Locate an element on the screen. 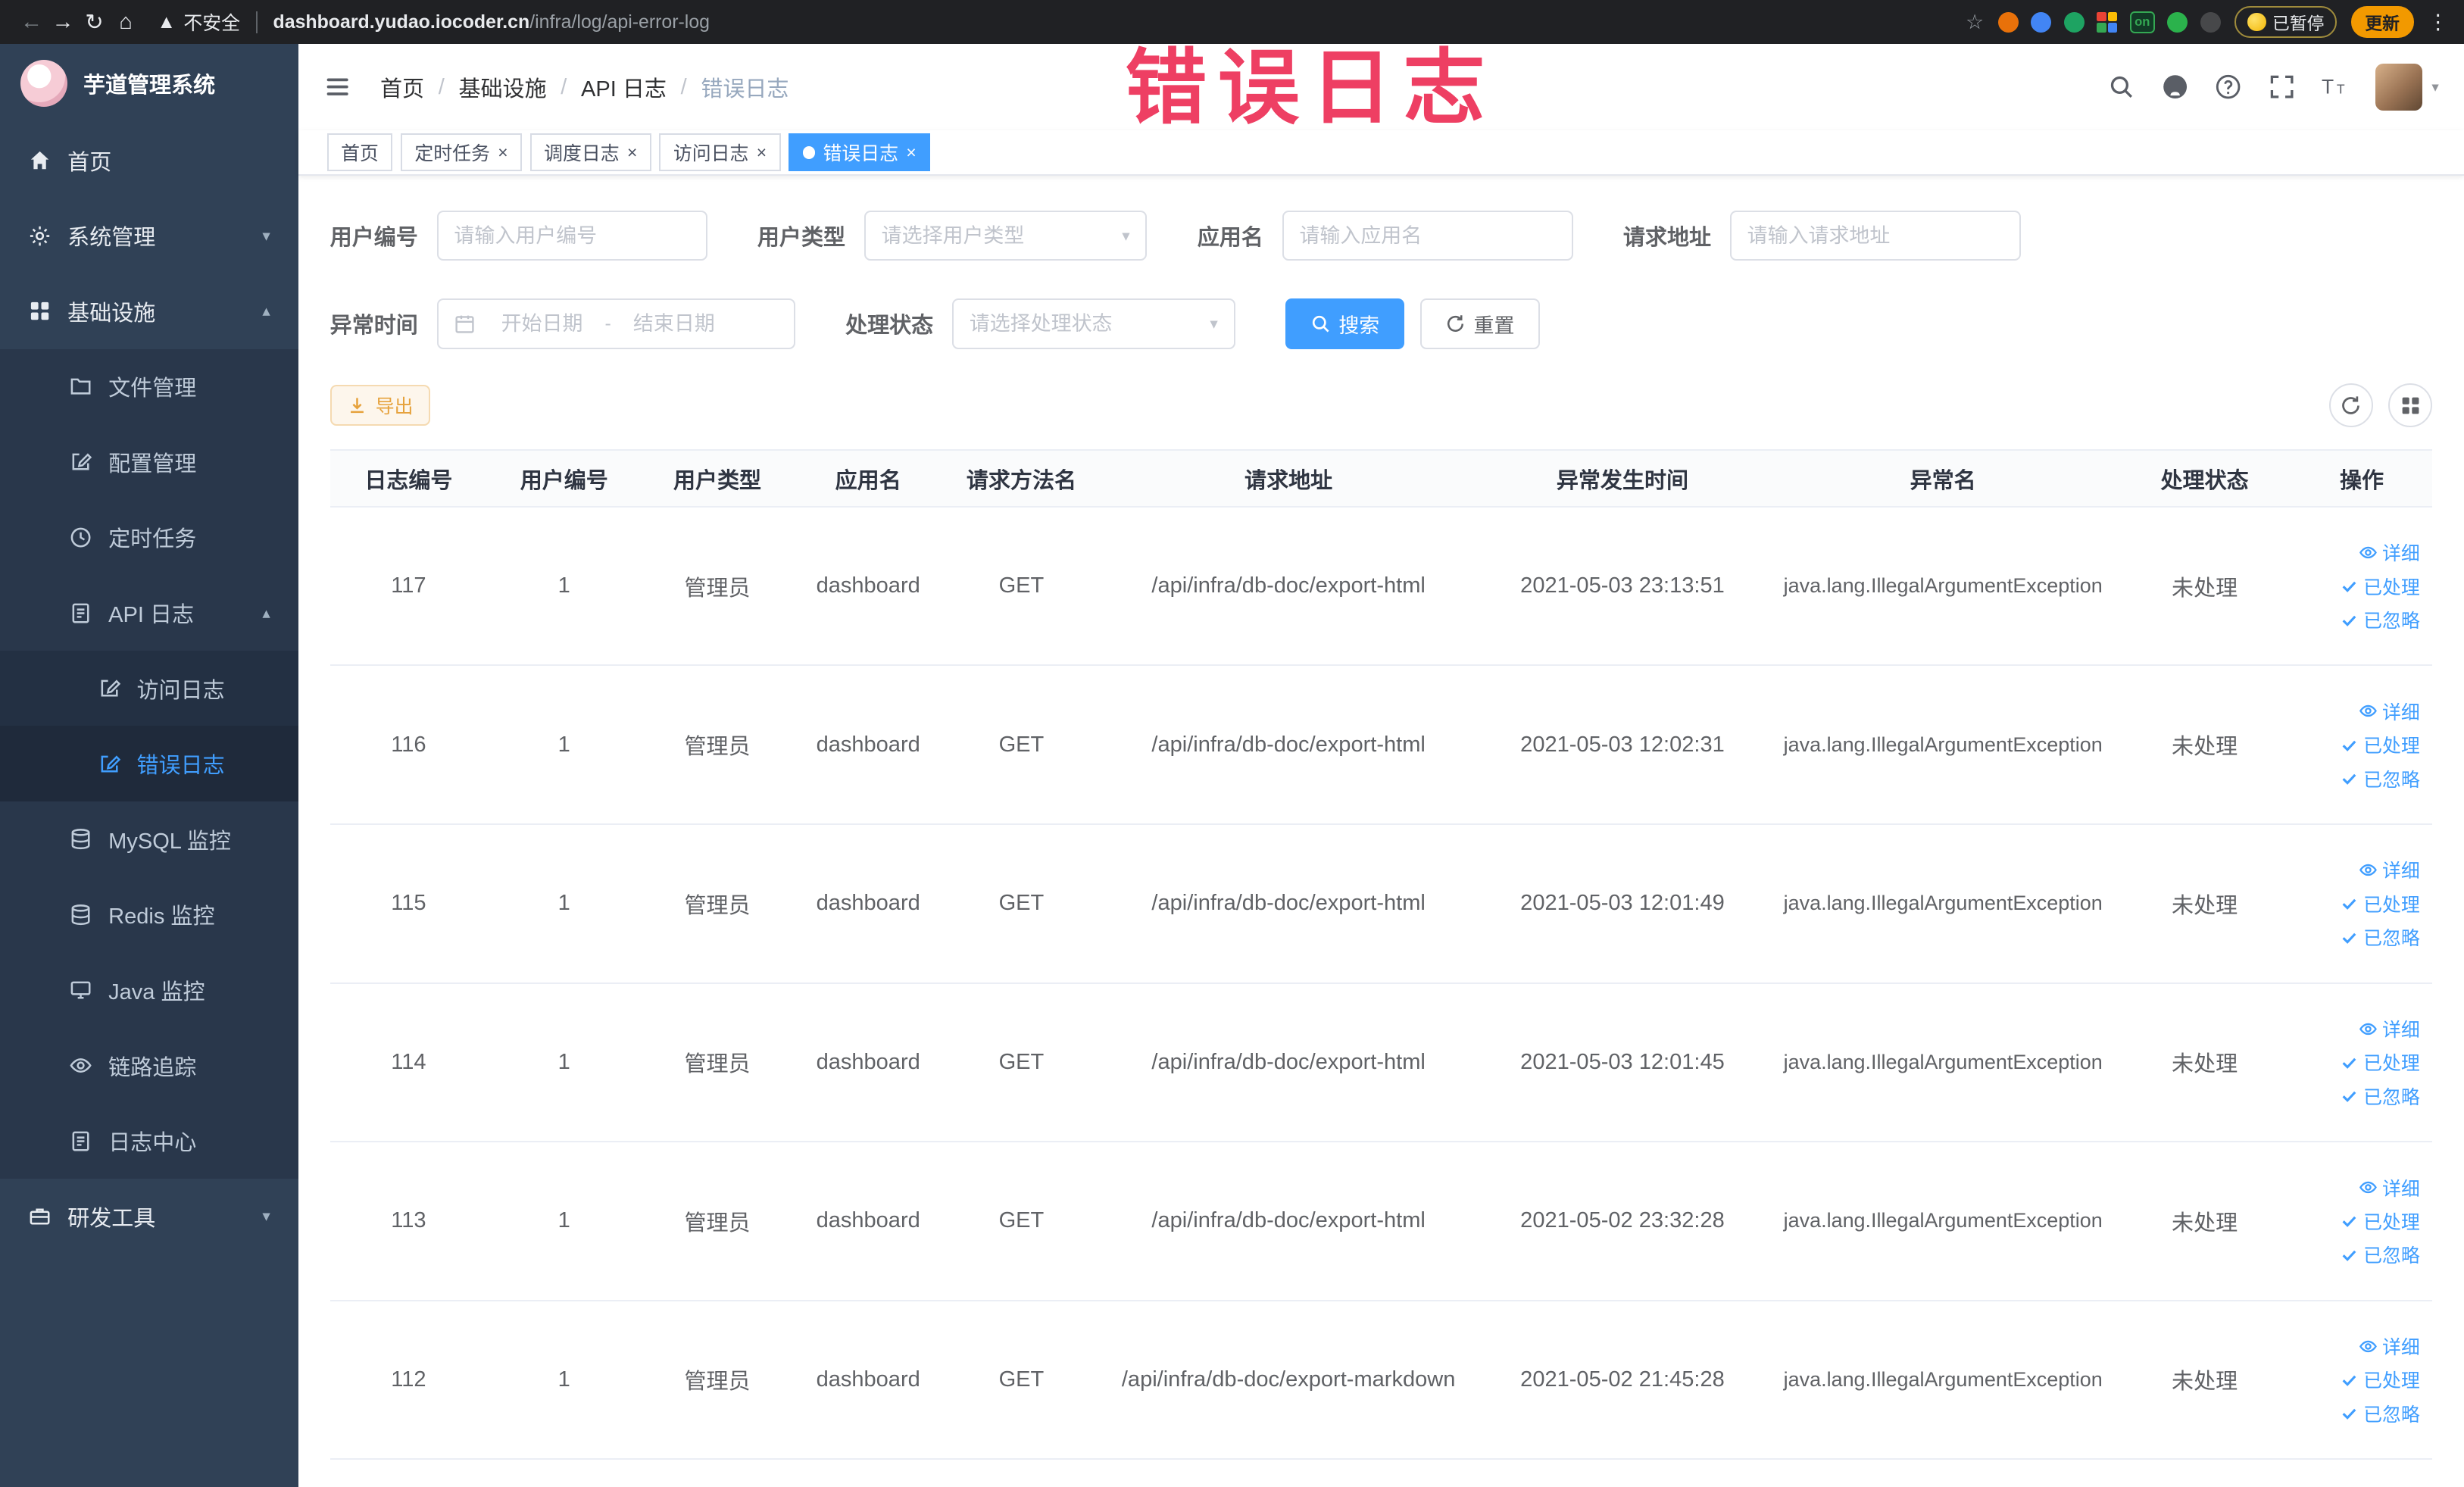 This screenshot has width=2464, height=1487. app-name-input is located at coordinates (1427, 235).